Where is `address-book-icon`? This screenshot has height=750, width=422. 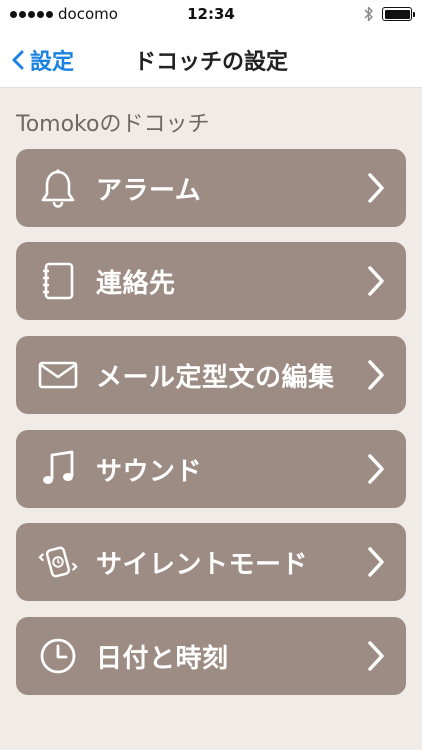
address-book-icon is located at coordinates (58, 281).